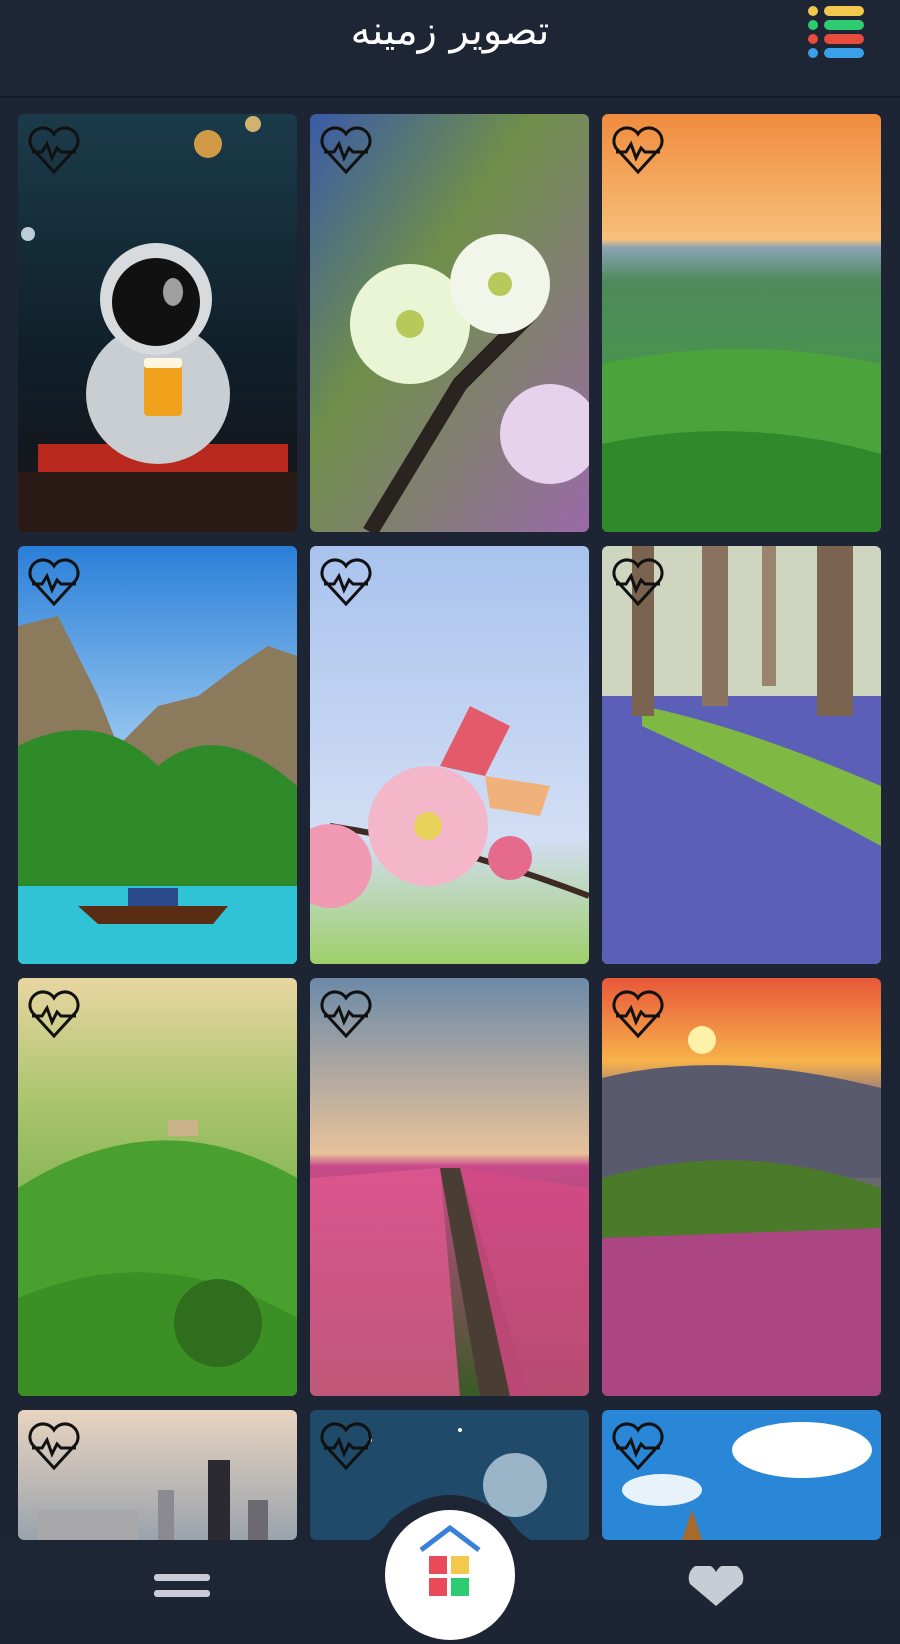 This screenshot has height=1644, width=900. I want to click on wallpaper-tile-tulip-field, so click(449, 1187).